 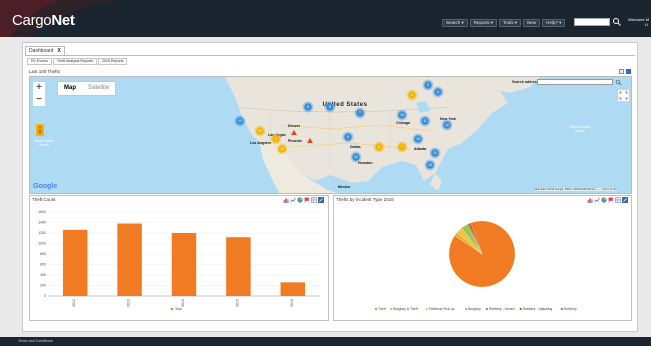 I want to click on tab-dashboard: Dashboard X, so click(x=45, y=50).